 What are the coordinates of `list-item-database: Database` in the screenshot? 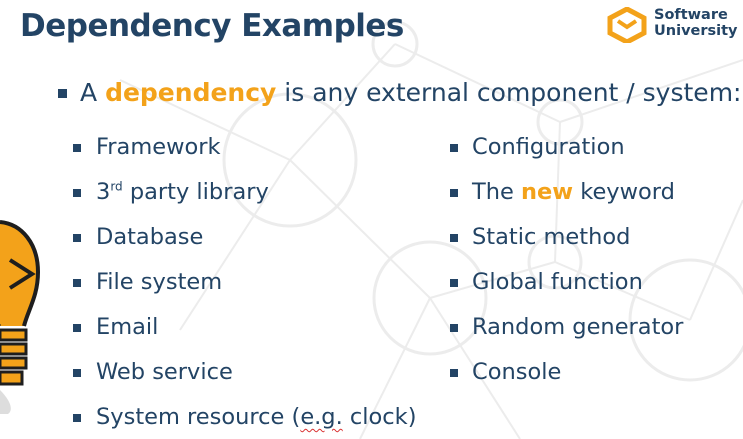 It's located at (150, 237).